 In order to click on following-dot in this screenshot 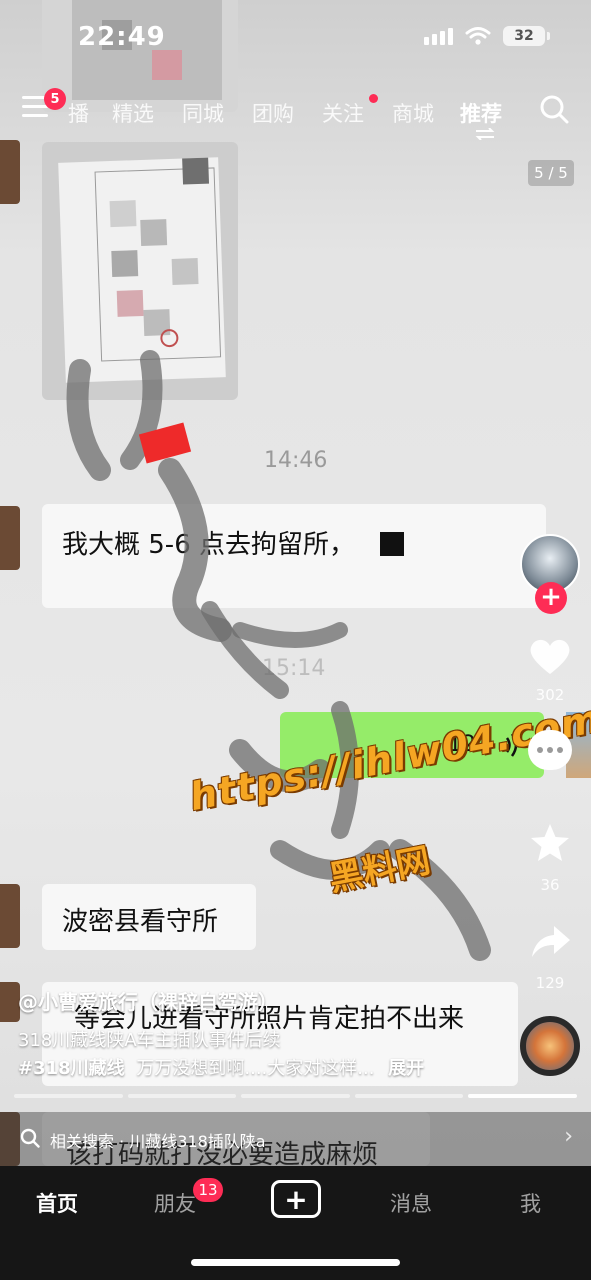, I will do `click(373, 98)`.